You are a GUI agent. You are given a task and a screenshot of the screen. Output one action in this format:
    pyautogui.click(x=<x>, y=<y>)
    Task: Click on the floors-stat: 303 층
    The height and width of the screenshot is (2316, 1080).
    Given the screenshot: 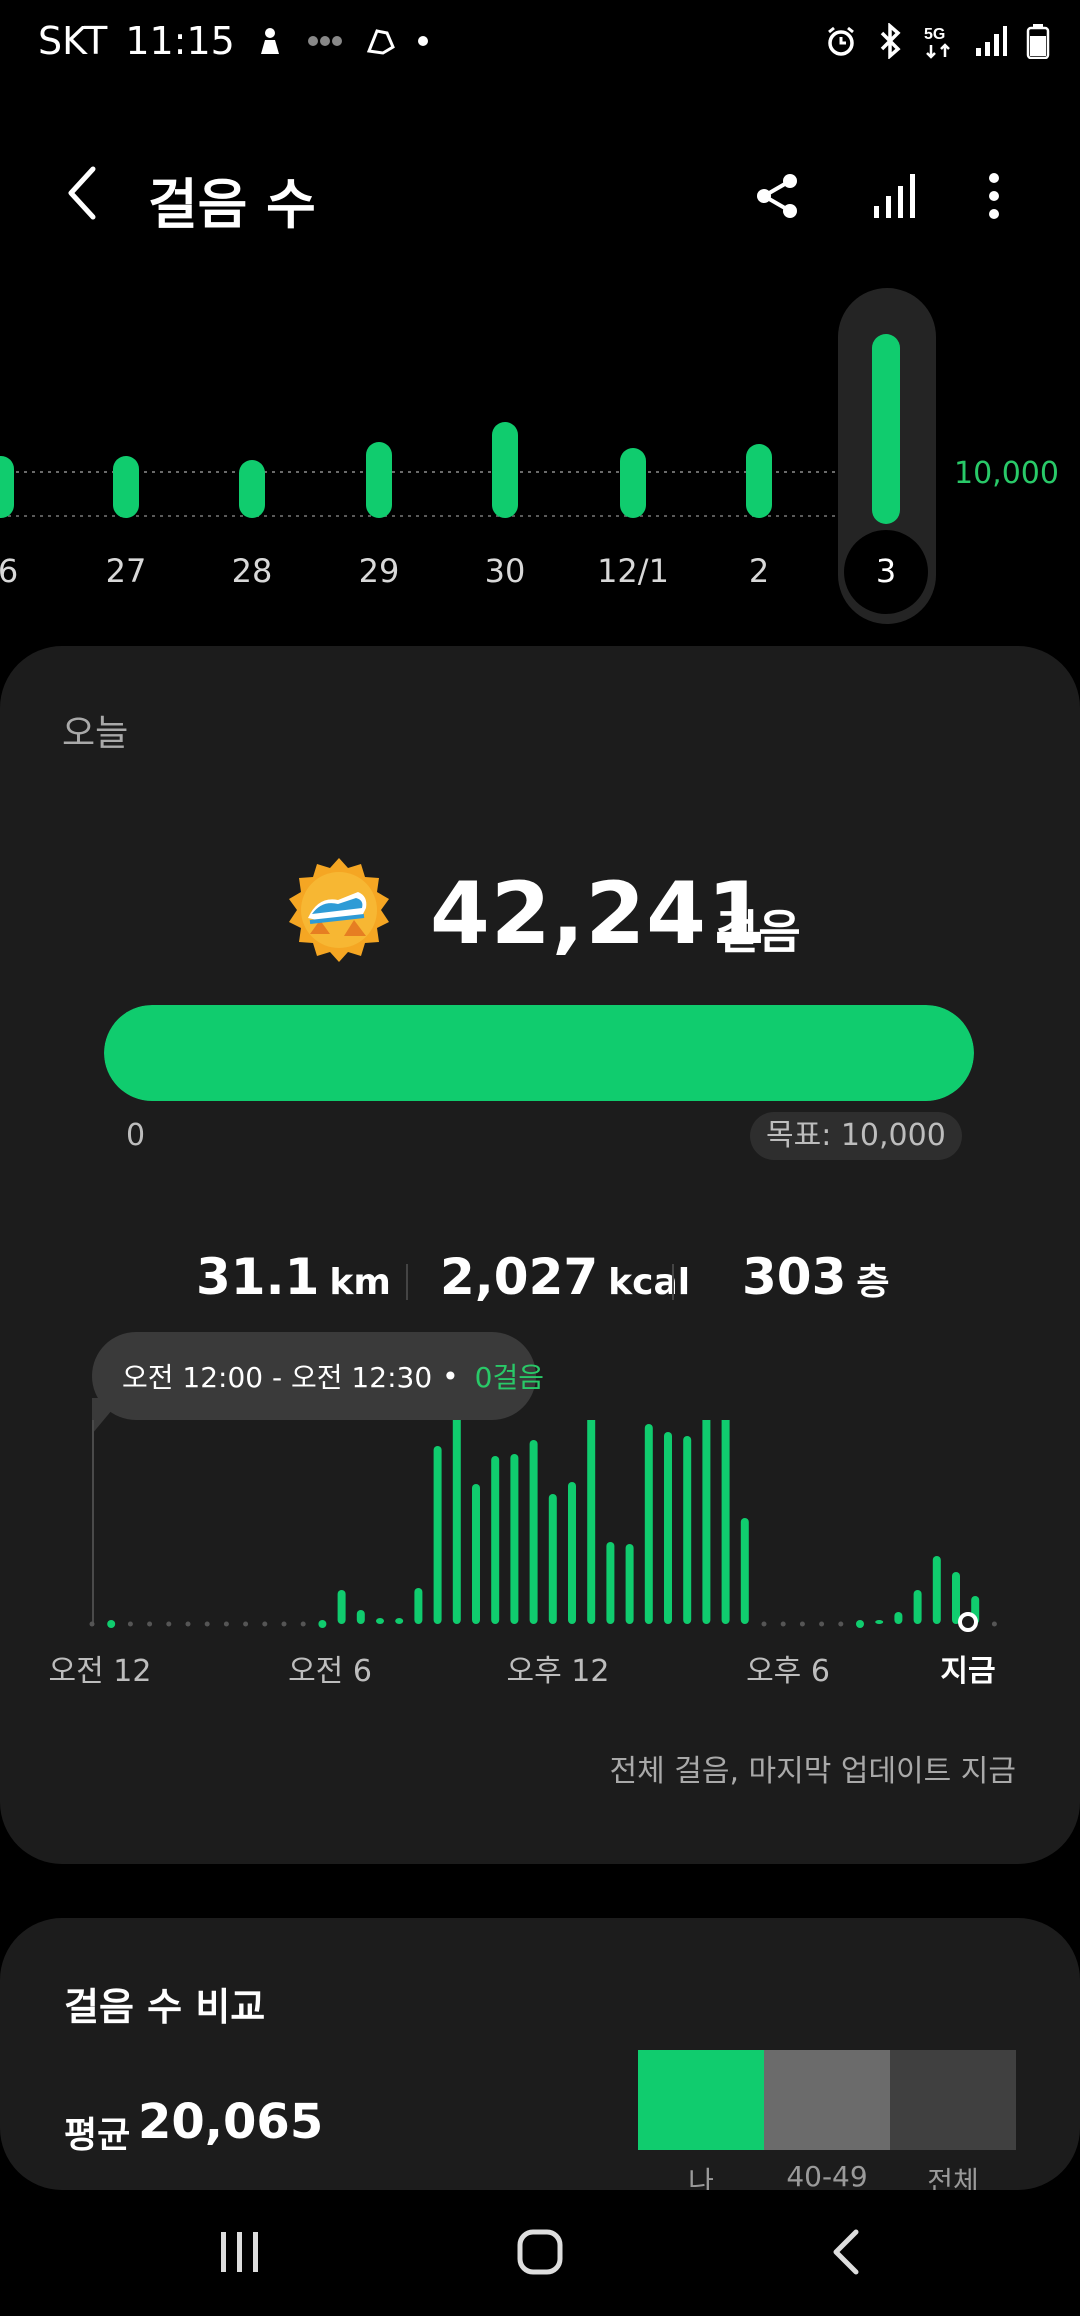 What is the action you would take?
    pyautogui.click(x=816, y=1277)
    